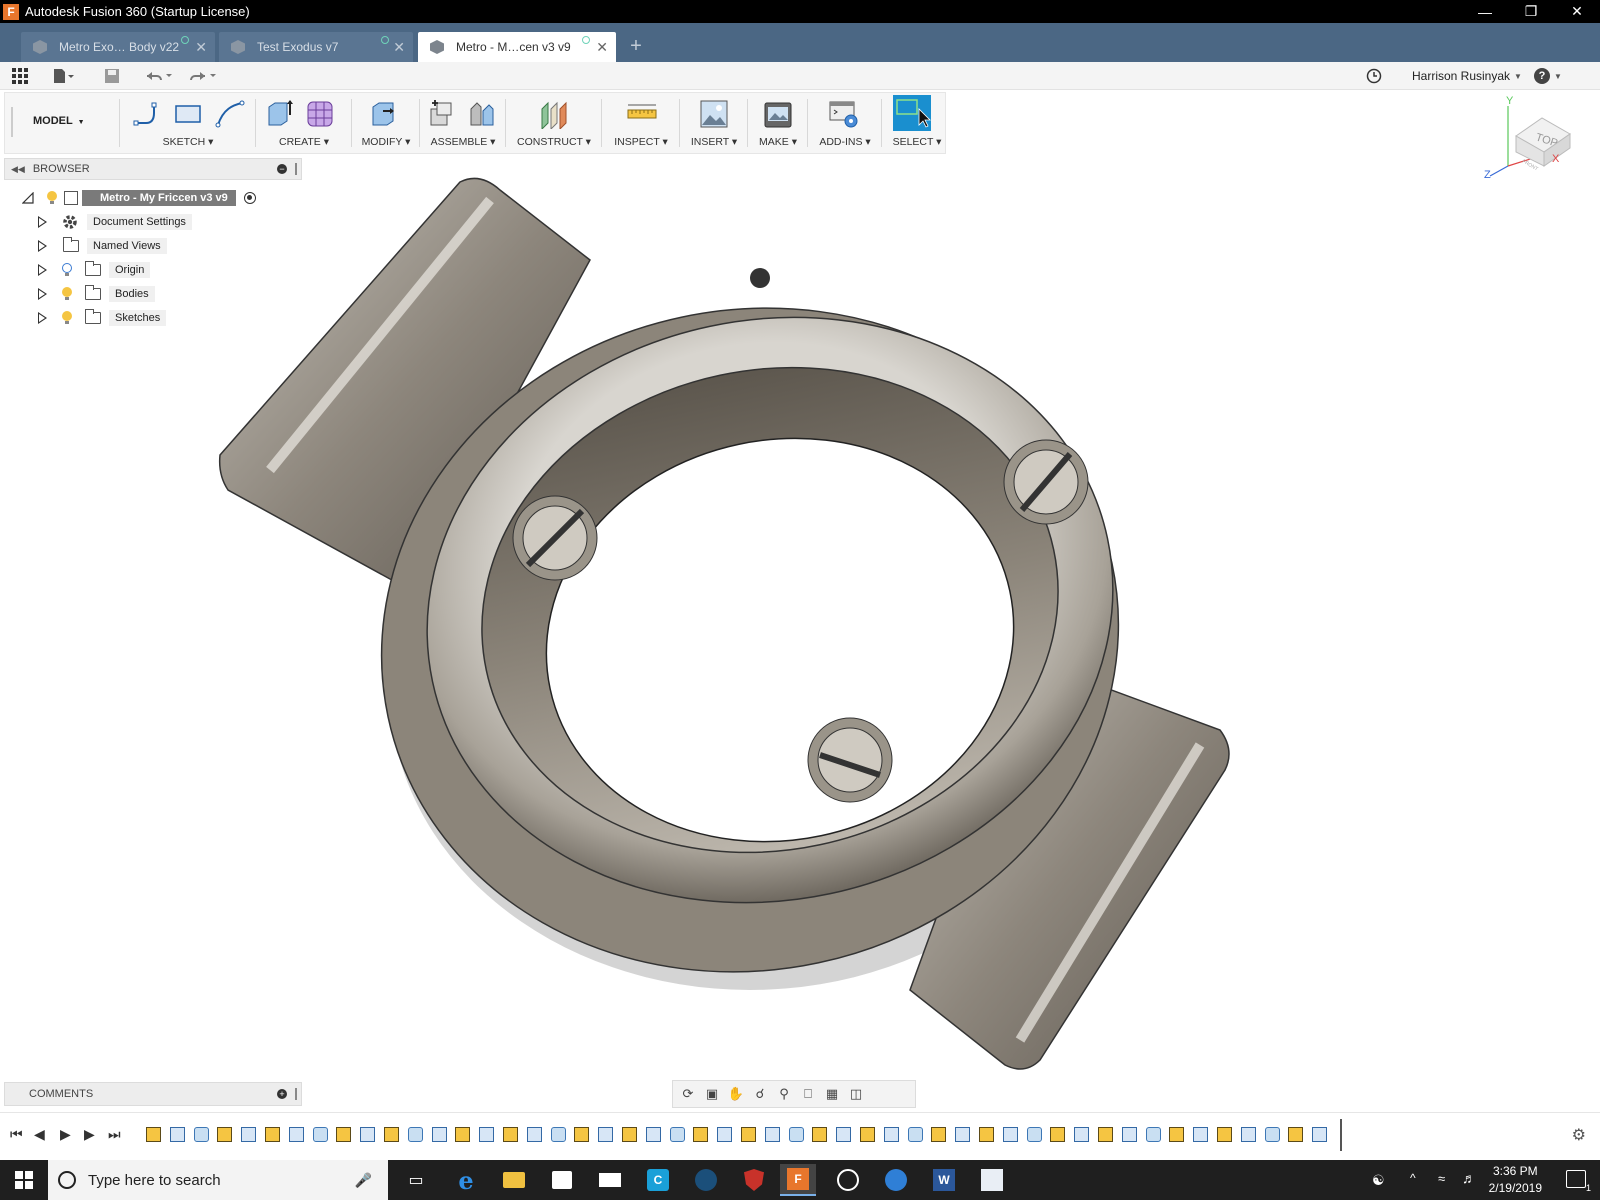  Describe the element at coordinates (602, 47) in the screenshot. I see `close-tab-icon: ✕` at that location.